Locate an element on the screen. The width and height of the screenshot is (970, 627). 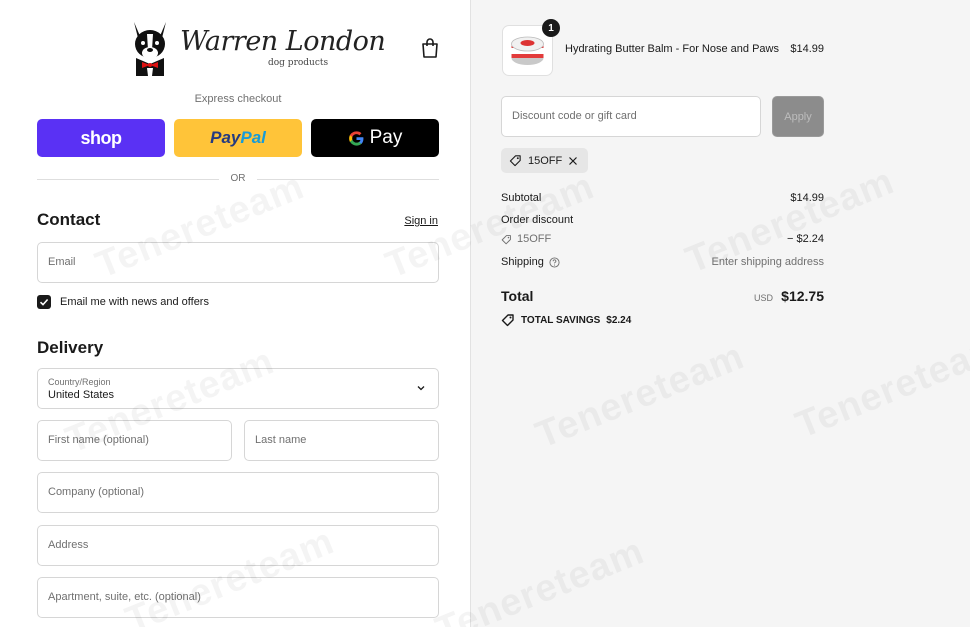
google-pay-label: Pay is located at coordinates (386, 137).